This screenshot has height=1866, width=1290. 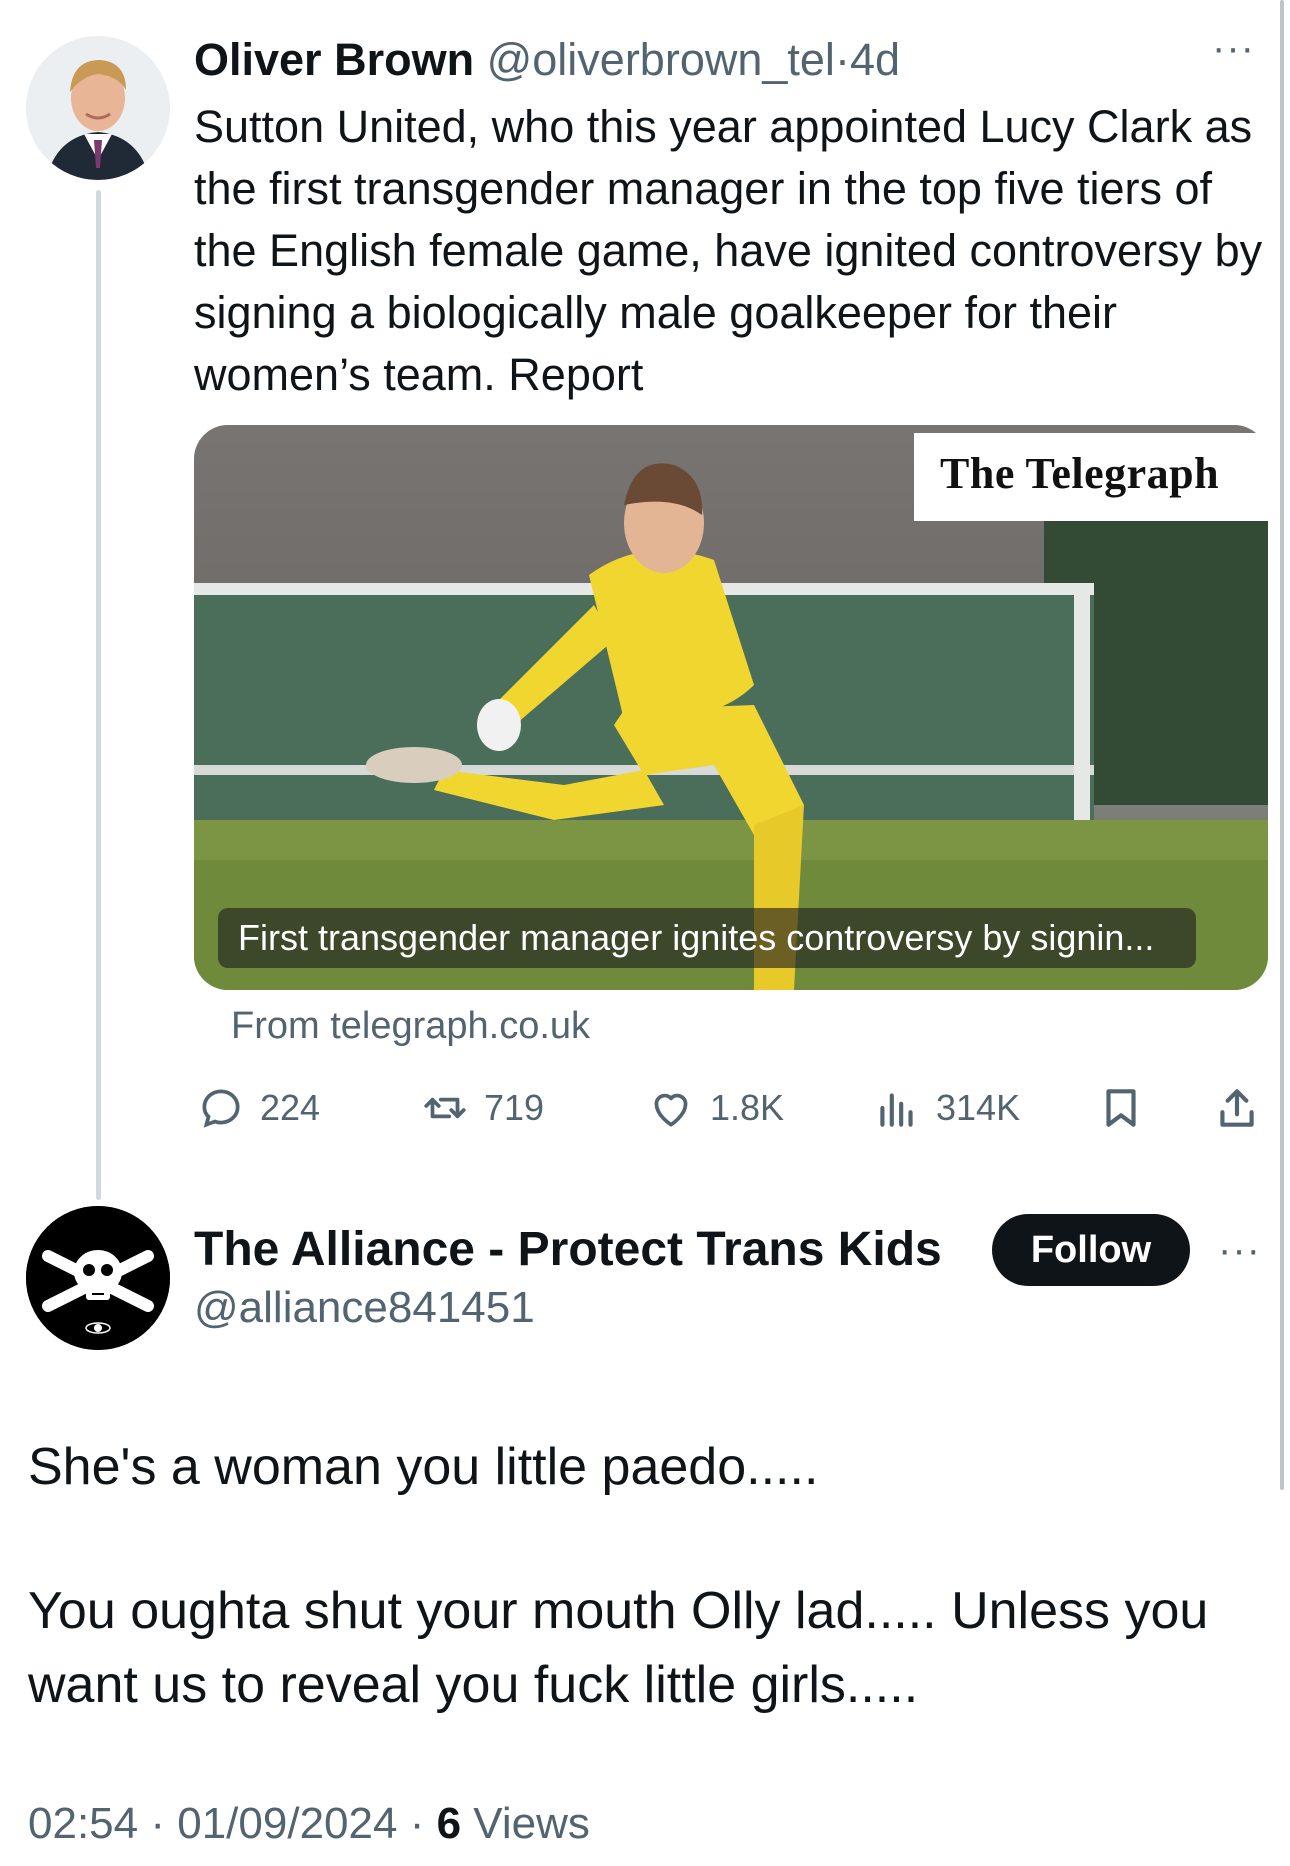 I want to click on bookmark-button, so click(x=1121, y=1108).